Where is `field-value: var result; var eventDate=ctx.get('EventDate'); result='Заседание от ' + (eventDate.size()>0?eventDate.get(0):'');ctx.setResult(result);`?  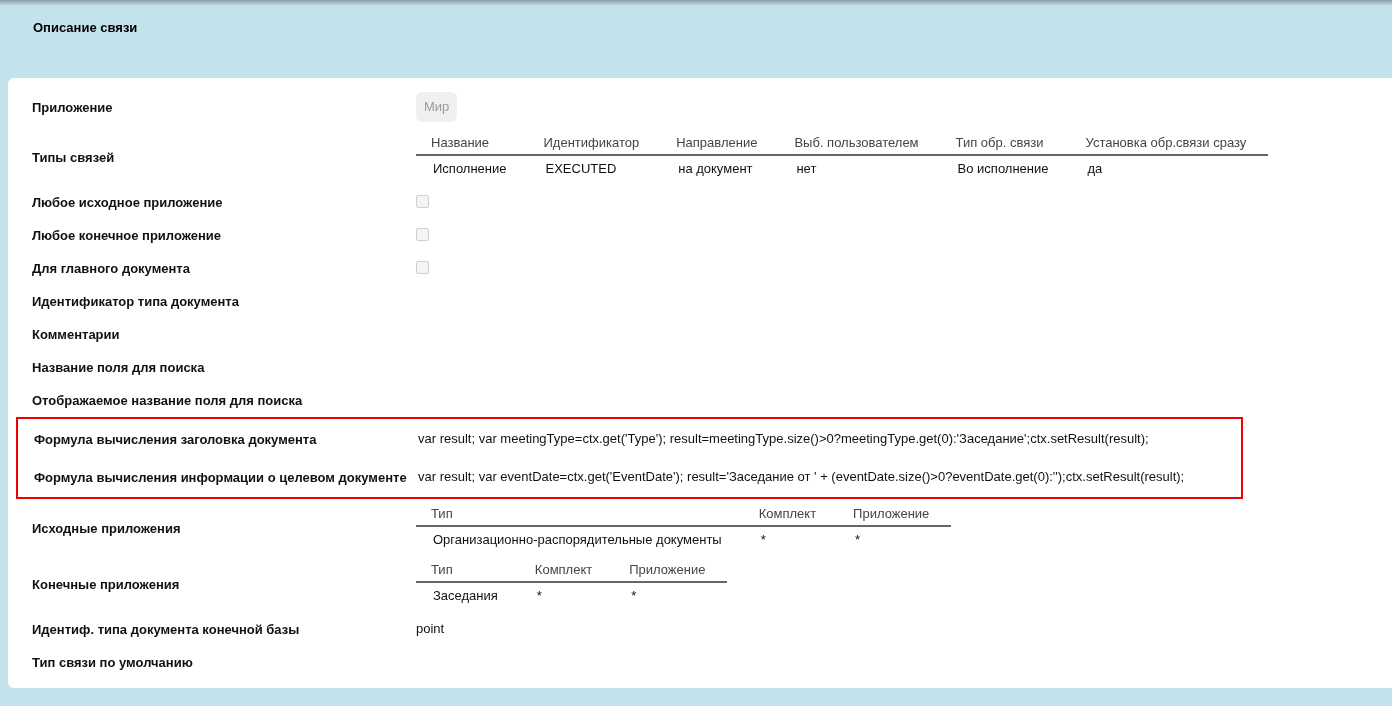 field-value: var result; var eventDate=ctx.get('EventDate'); result='Заседание от ' + (eventDate.size()>0?eventDate.get(0):'');ctx.setResult(result); is located at coordinates (801, 477).